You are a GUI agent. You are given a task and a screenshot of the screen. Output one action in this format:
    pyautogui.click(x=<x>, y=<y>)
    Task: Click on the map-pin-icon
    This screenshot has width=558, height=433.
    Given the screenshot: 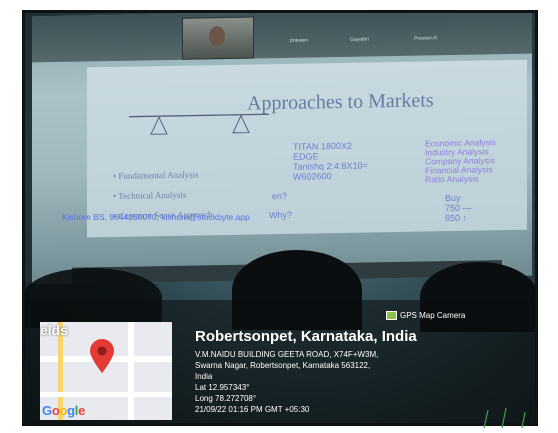 What is the action you would take?
    pyautogui.click(x=102, y=356)
    